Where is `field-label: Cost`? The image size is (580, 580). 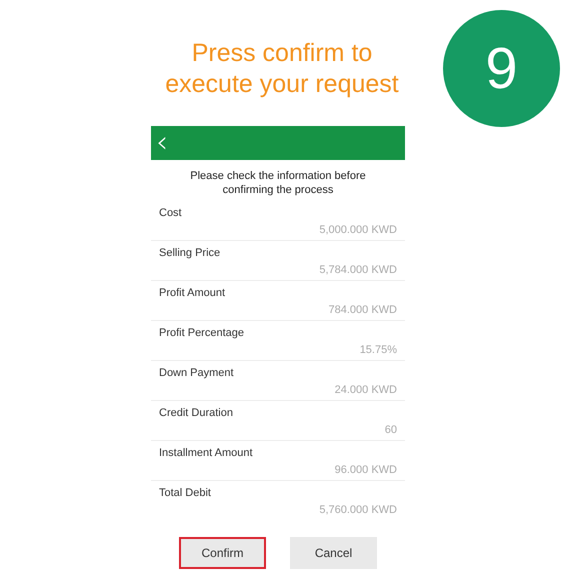
field-label: Cost is located at coordinates (170, 213).